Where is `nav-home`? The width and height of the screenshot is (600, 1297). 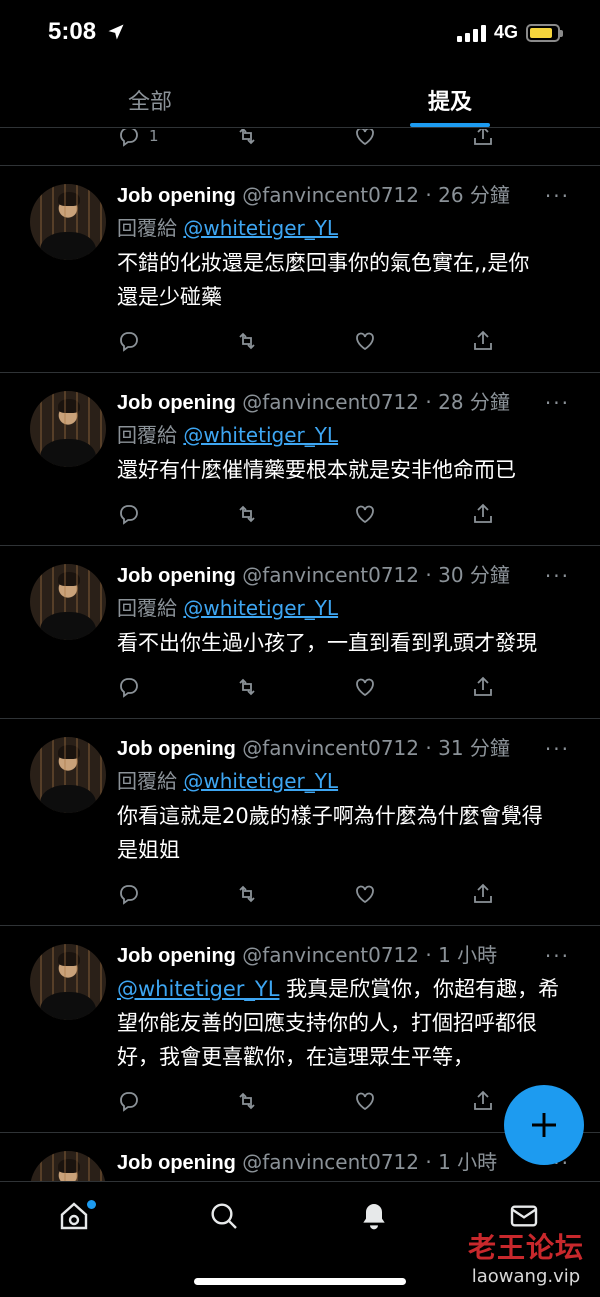
nav-home is located at coordinates (78, 1220).